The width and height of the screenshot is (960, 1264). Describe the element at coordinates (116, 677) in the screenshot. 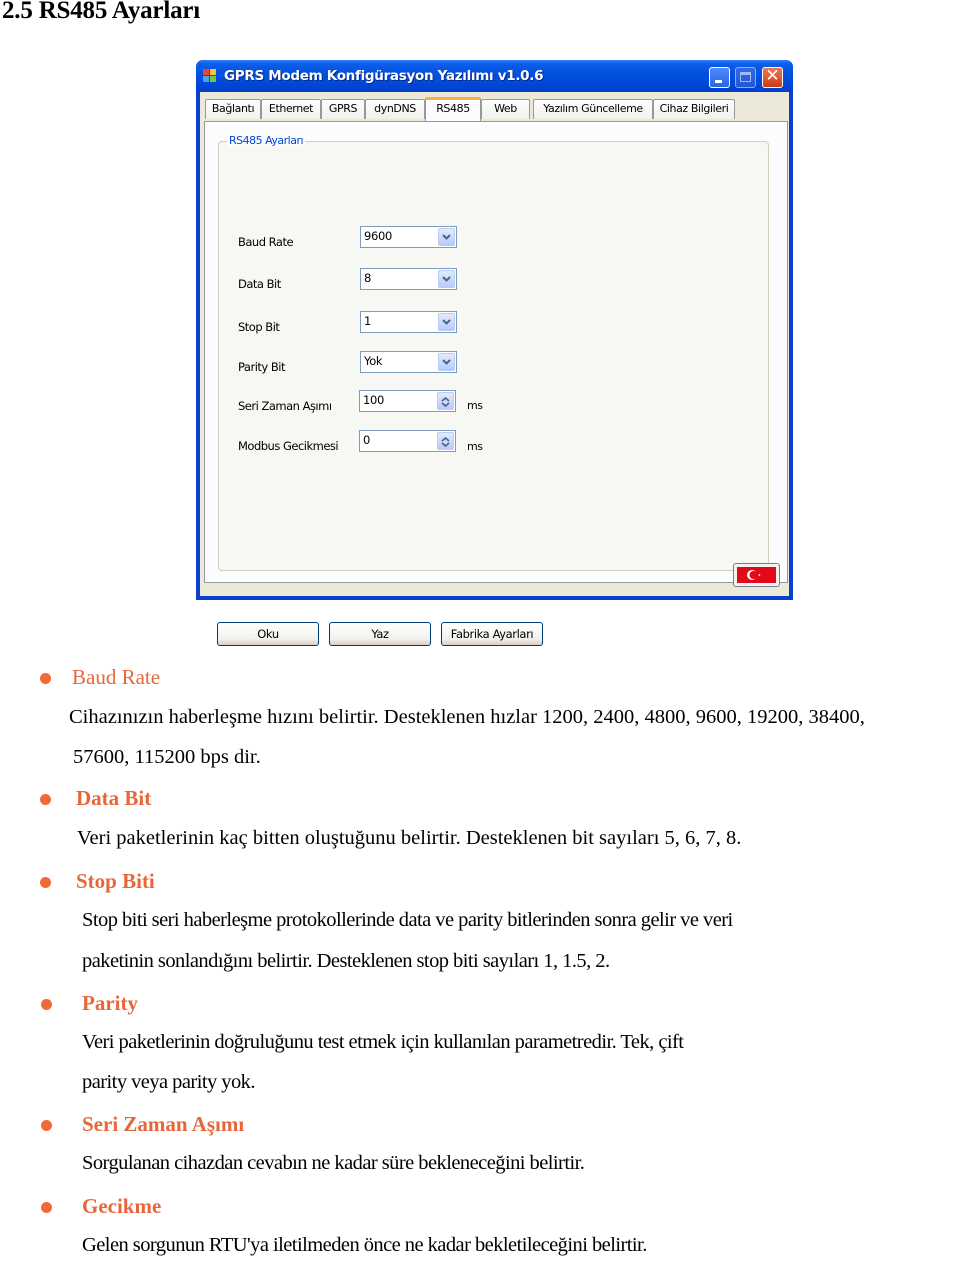

I see `section-heading-baud-rate: Baud Rate` at that location.